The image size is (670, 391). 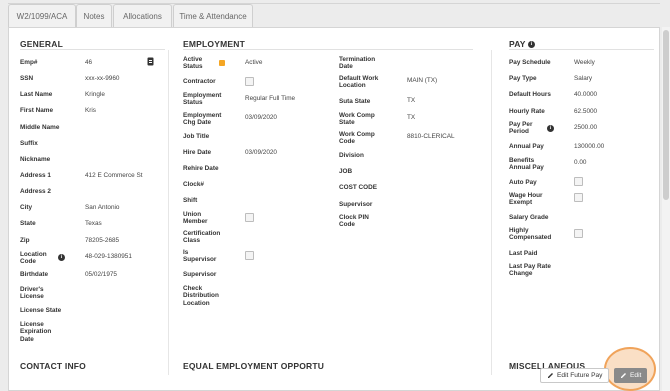 I want to click on is-supervisor-checkbox, so click(x=249, y=255).